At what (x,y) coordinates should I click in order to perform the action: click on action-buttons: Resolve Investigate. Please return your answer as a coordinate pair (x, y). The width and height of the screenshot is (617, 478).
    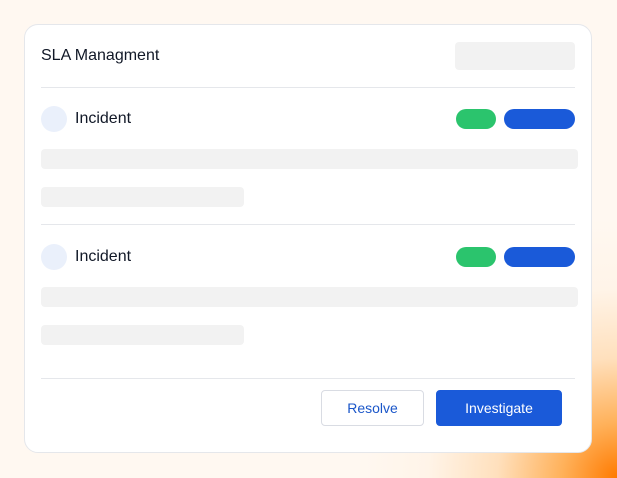
    Looking at the image, I should click on (441, 408).